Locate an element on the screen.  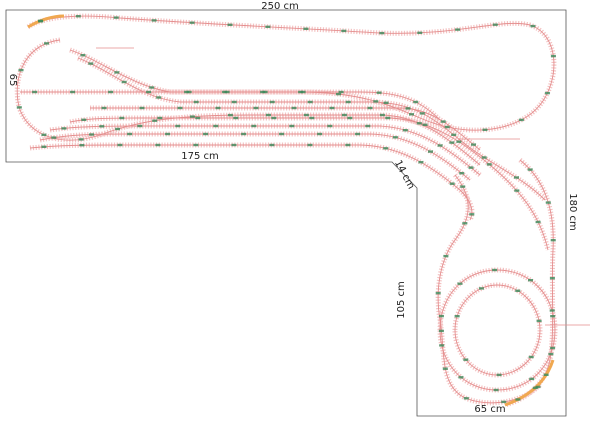
grade-section-top-left is located at coordinates (46, 21).